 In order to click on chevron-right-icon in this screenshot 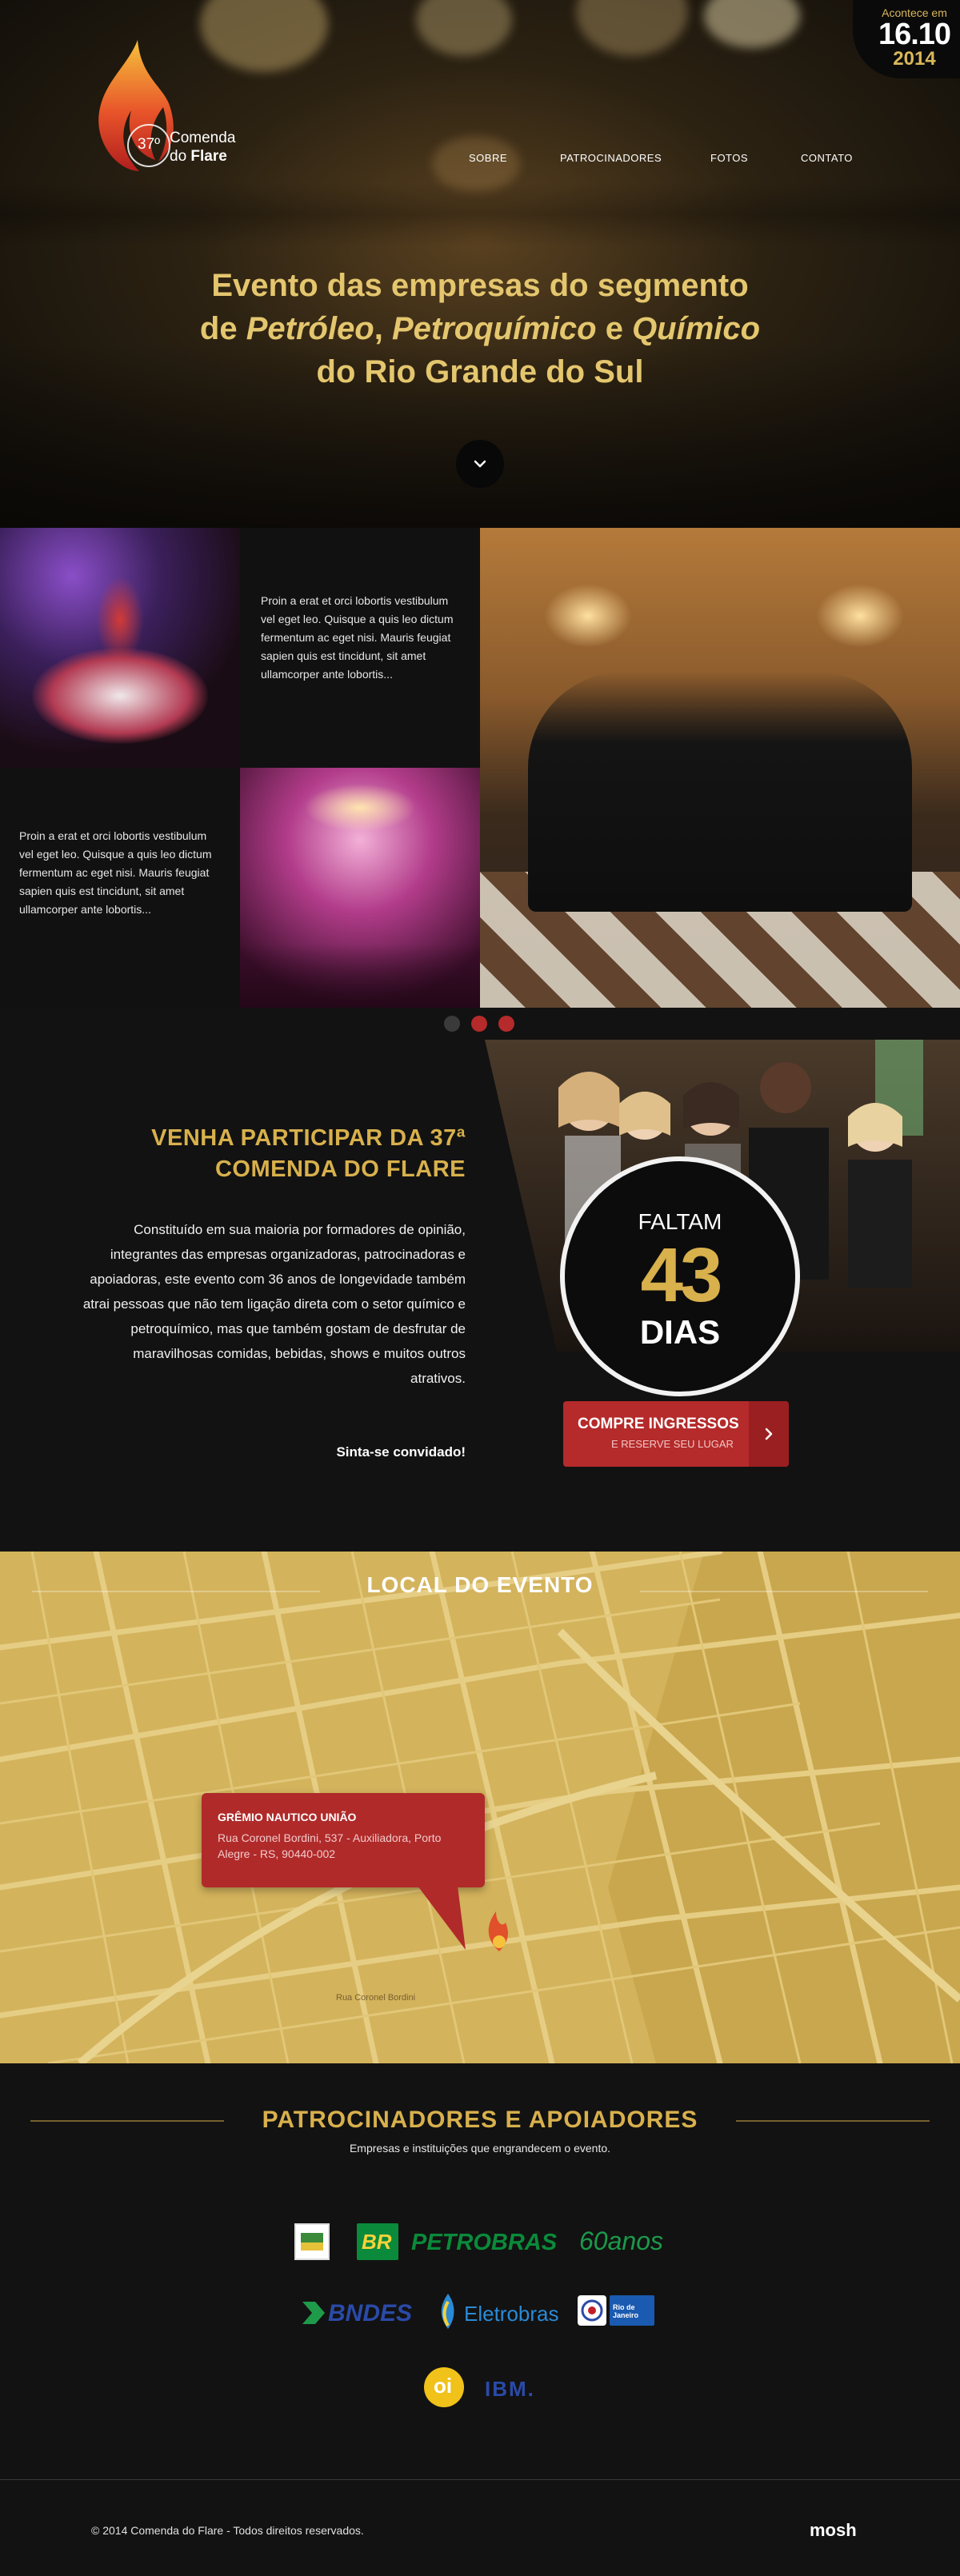, I will do `click(769, 1434)`.